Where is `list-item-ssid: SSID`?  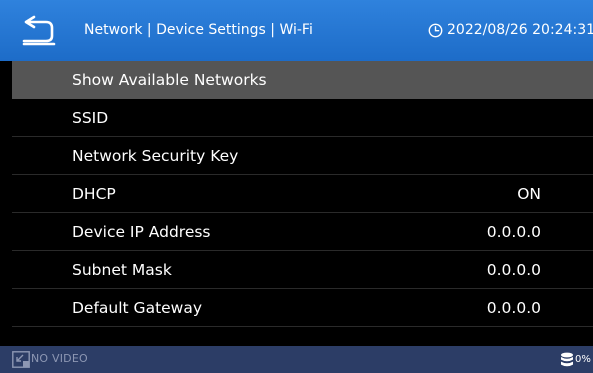 list-item-ssid: SSID is located at coordinates (302, 118).